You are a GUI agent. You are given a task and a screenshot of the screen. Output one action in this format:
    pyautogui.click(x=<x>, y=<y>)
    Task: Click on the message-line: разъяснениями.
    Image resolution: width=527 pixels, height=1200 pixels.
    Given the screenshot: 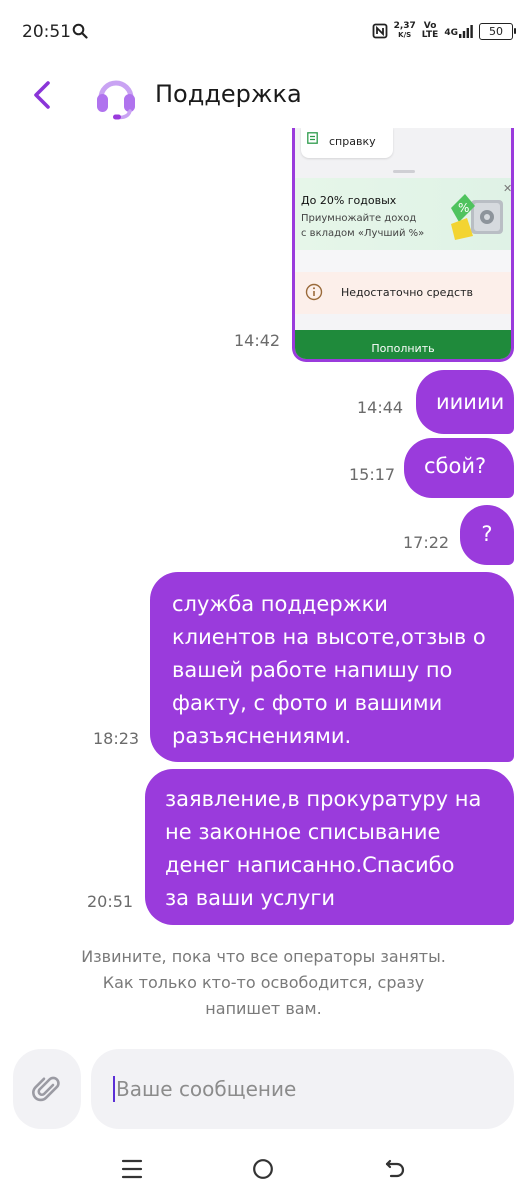 What is the action you would take?
    pyautogui.click(x=262, y=736)
    